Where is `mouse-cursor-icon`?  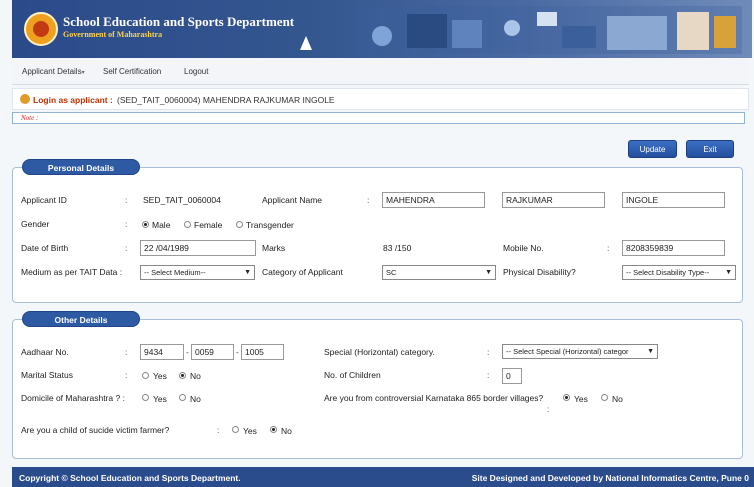 mouse-cursor-icon is located at coordinates (306, 43).